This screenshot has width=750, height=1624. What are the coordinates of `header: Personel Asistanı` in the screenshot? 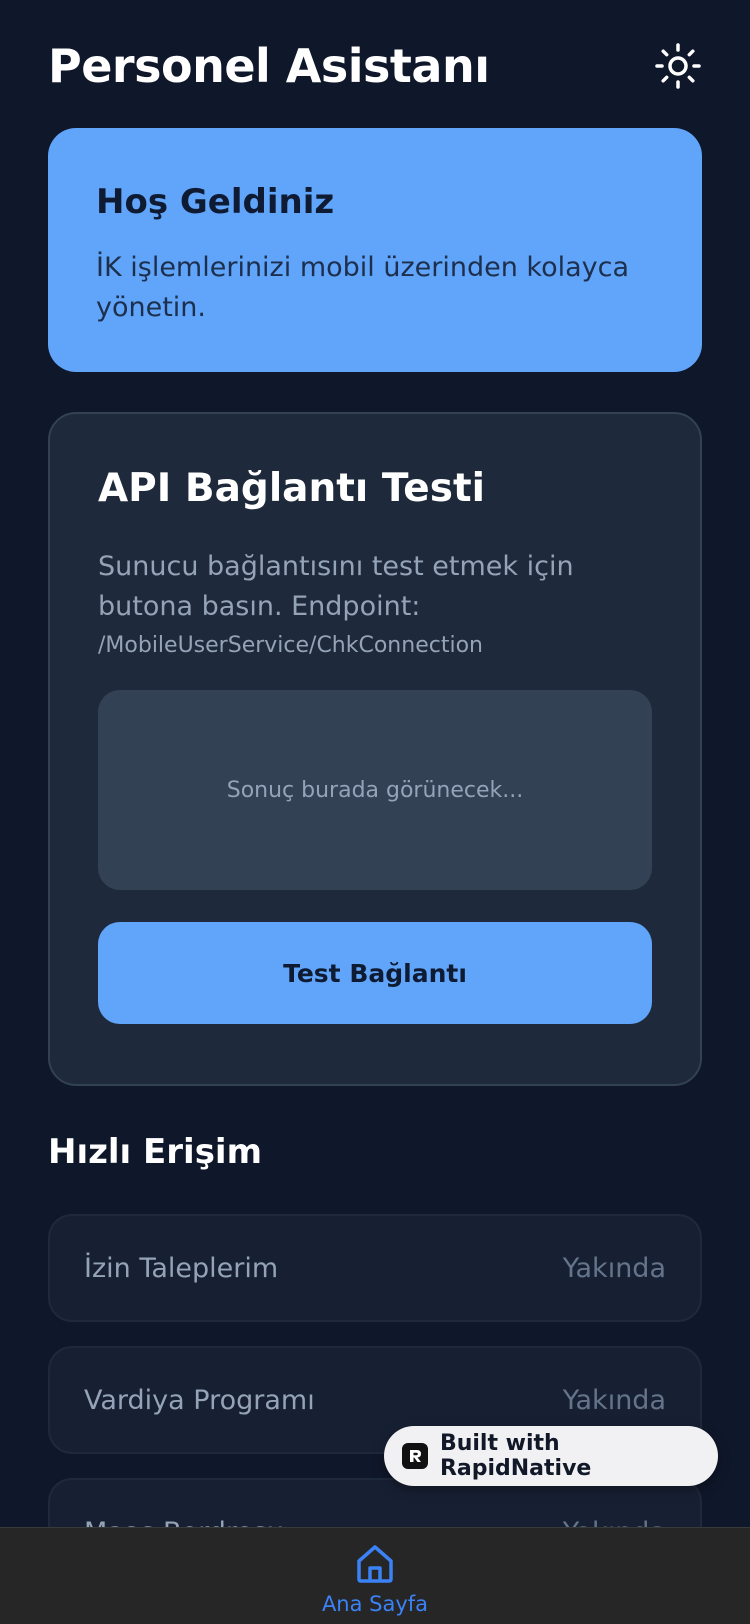 It's located at (375, 66).